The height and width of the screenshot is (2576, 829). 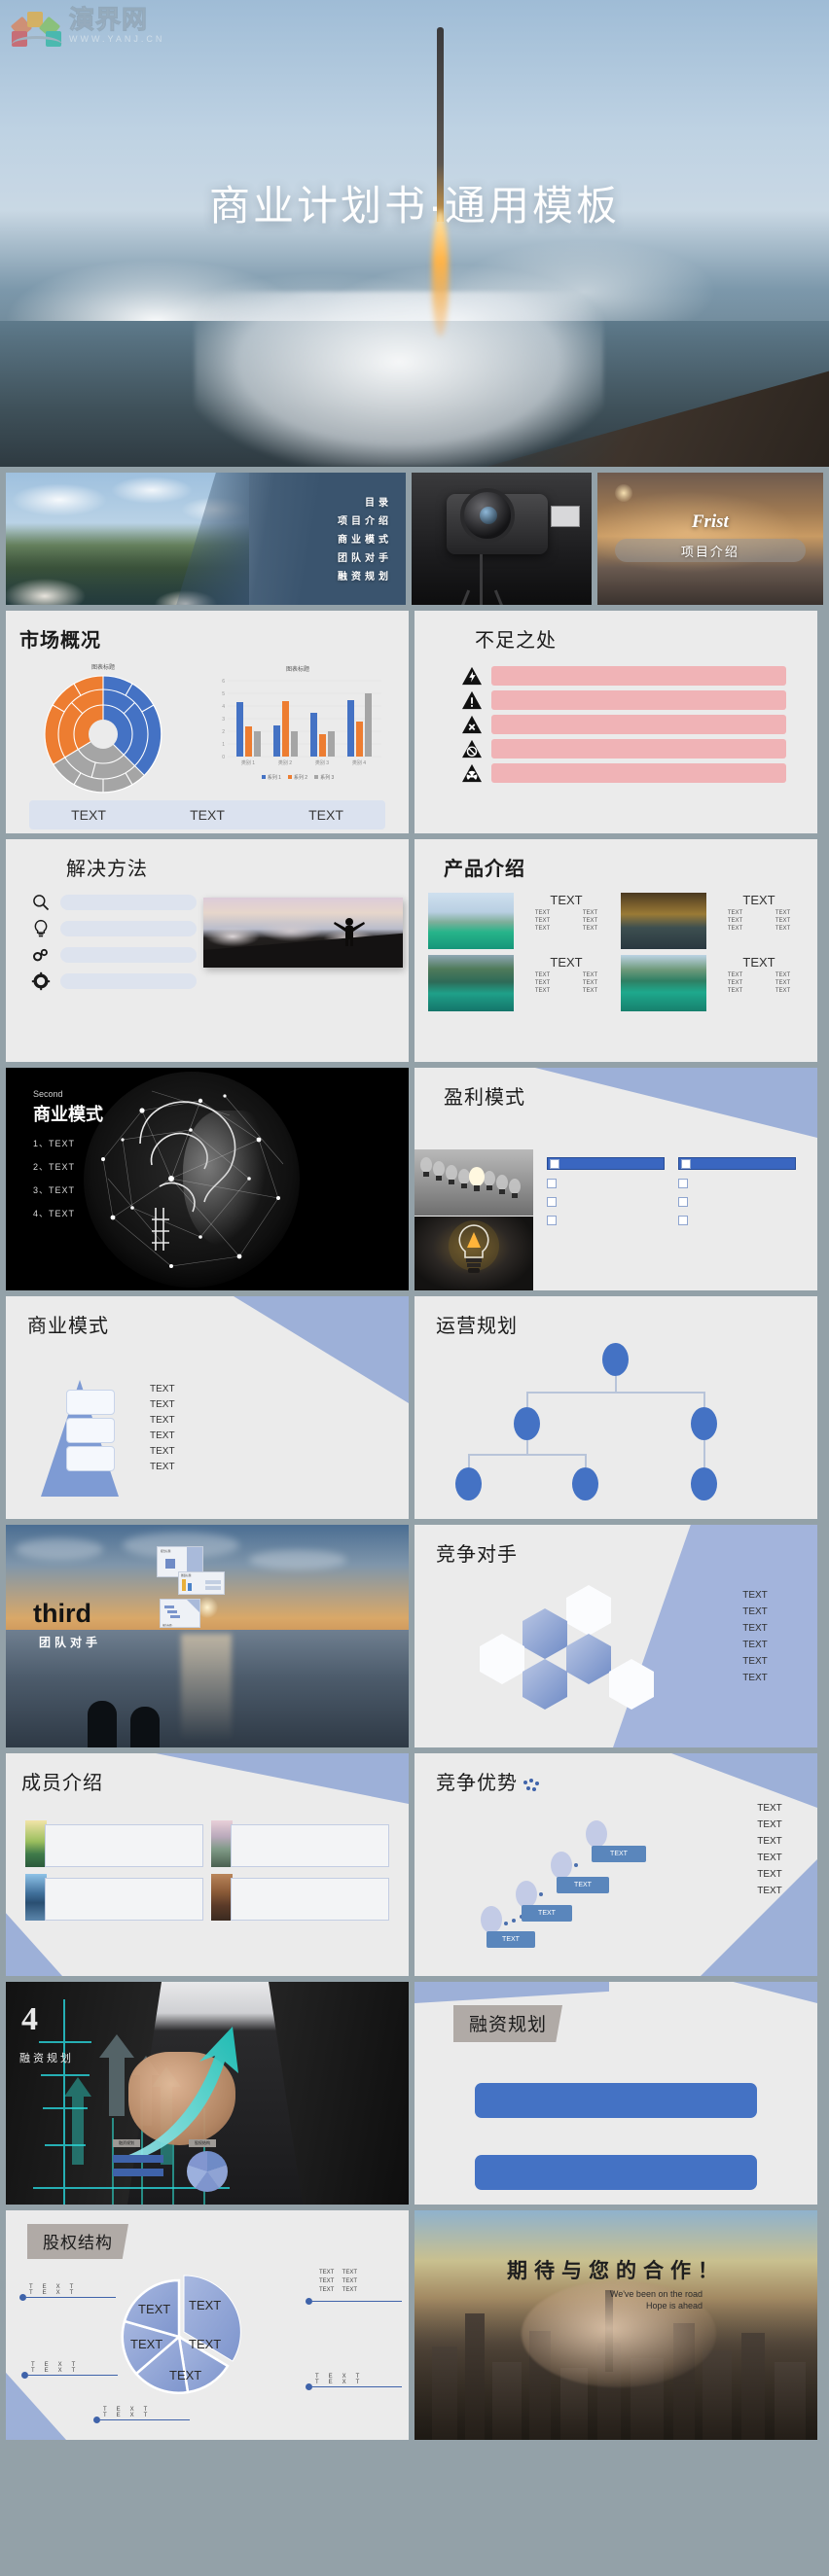 What do you see at coordinates (46, 2058) in the screenshot?
I see `section-title-label: 融资规划` at bounding box center [46, 2058].